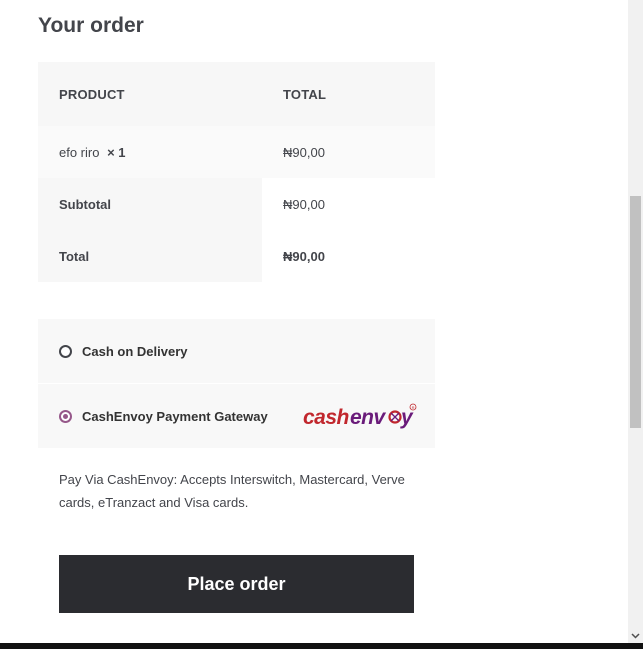 The width and height of the screenshot is (643, 649). What do you see at coordinates (635, 312) in the screenshot?
I see `scrollbar-thumb` at bounding box center [635, 312].